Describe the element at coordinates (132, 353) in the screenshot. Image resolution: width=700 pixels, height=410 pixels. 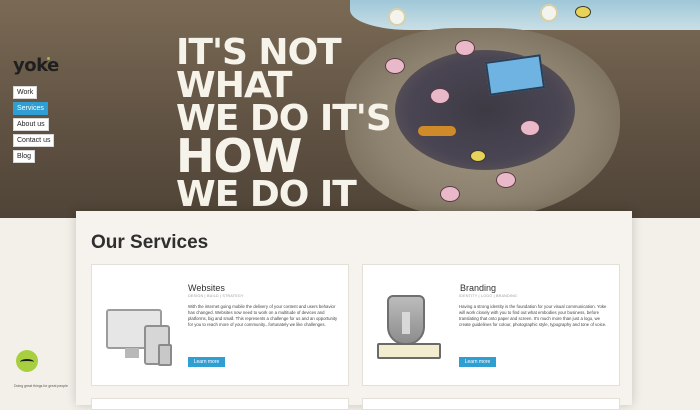
I see `monitor-stand-icon` at that location.